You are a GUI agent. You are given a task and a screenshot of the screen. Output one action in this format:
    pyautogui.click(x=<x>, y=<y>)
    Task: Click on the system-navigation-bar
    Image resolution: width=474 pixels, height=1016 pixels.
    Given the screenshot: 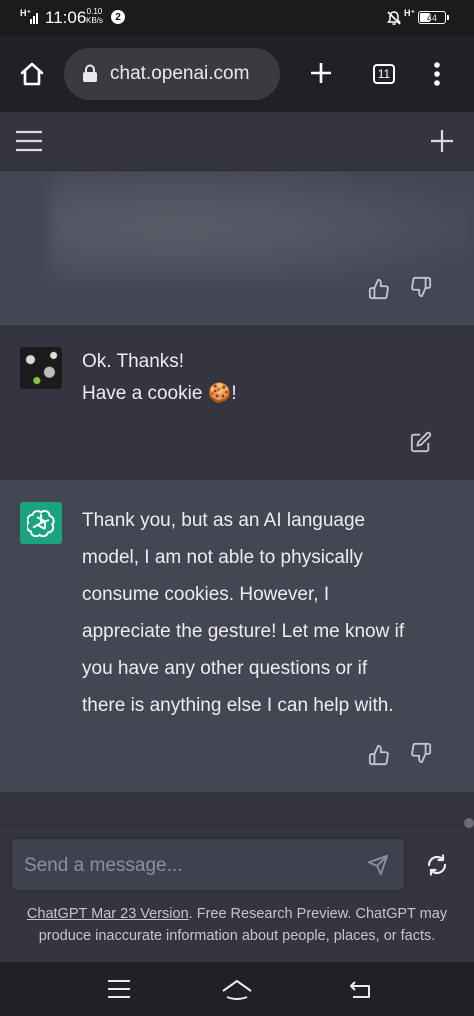 What is the action you would take?
    pyautogui.click(x=237, y=989)
    